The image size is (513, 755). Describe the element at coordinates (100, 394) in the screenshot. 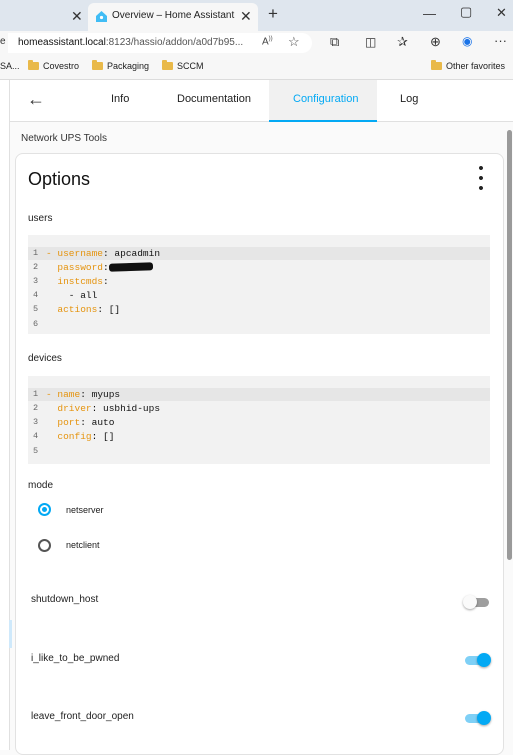

I see `yaml-value: : myups` at that location.